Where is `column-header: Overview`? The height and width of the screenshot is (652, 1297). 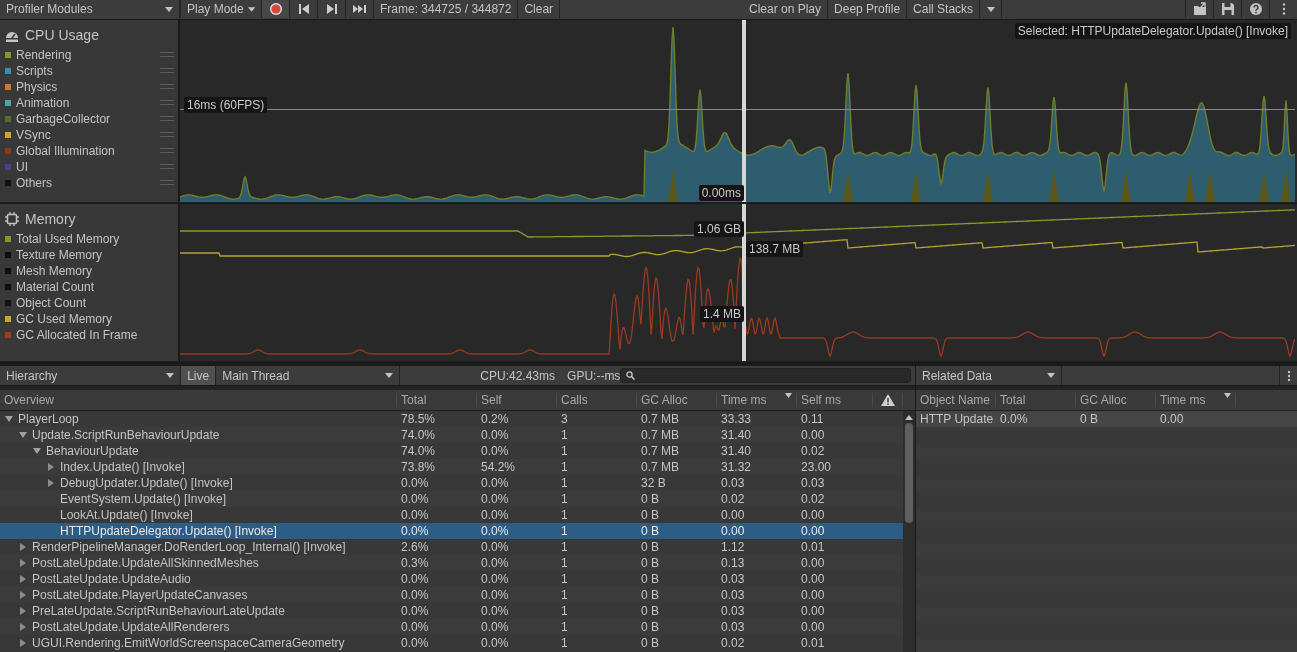 column-header: Overview is located at coordinates (198, 400).